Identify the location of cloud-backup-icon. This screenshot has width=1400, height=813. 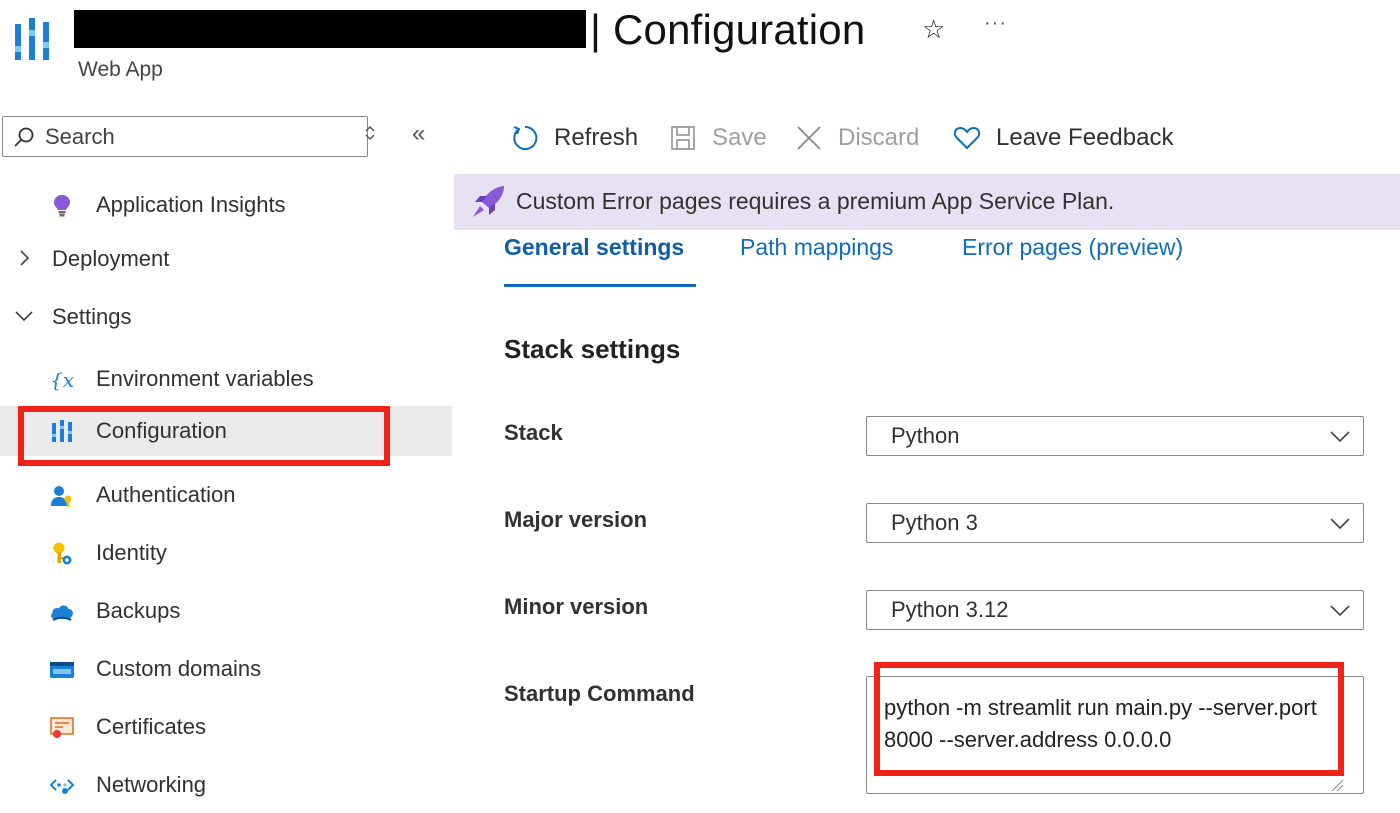
(62, 612).